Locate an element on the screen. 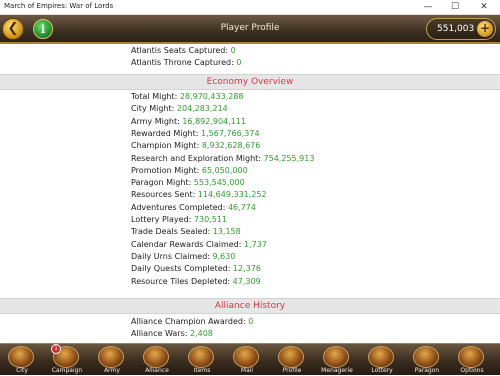  stat-value: 65,050,000 is located at coordinates (224, 170).